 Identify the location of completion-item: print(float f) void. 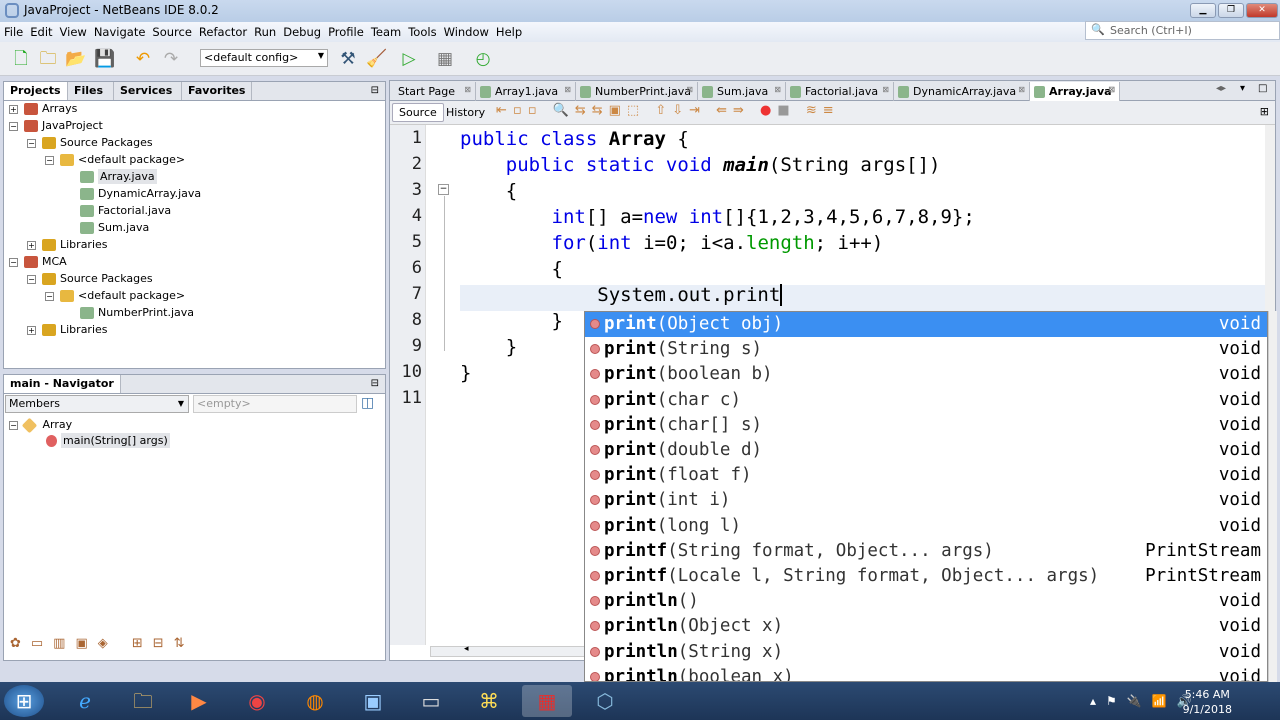
(926, 475).